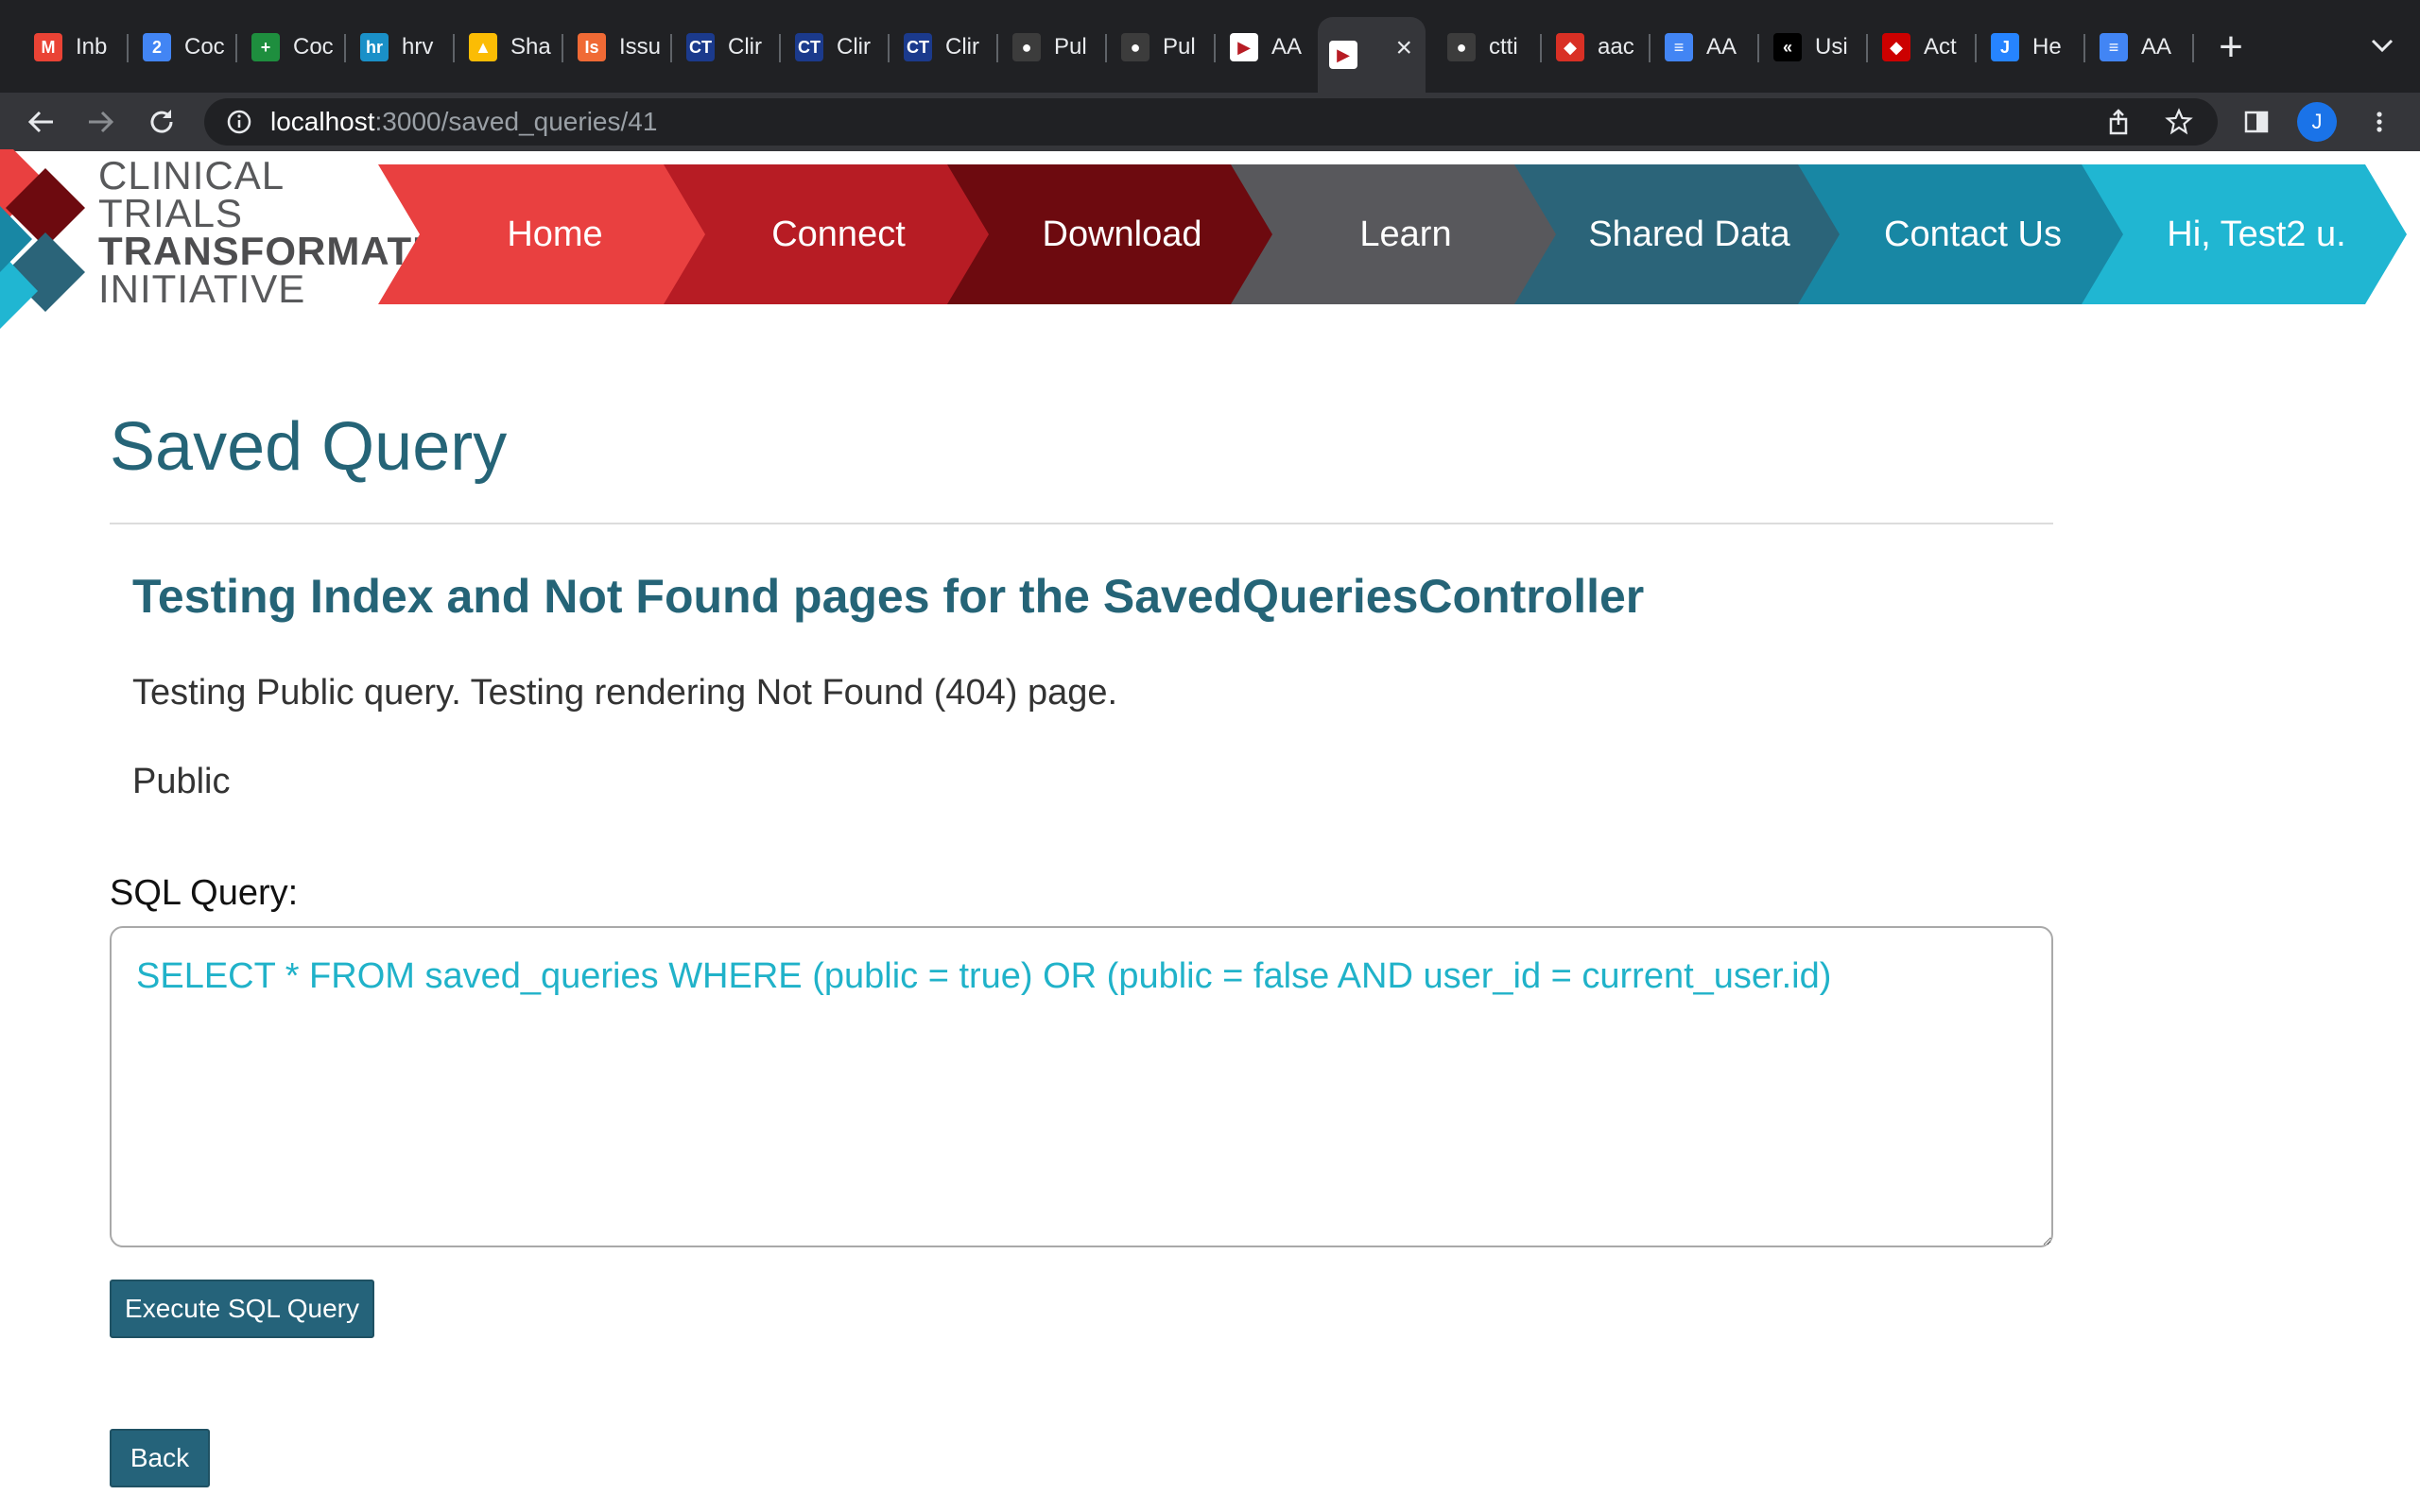 The height and width of the screenshot is (1512, 2420). What do you see at coordinates (265, 47) in the screenshot?
I see `code-icon: +` at bounding box center [265, 47].